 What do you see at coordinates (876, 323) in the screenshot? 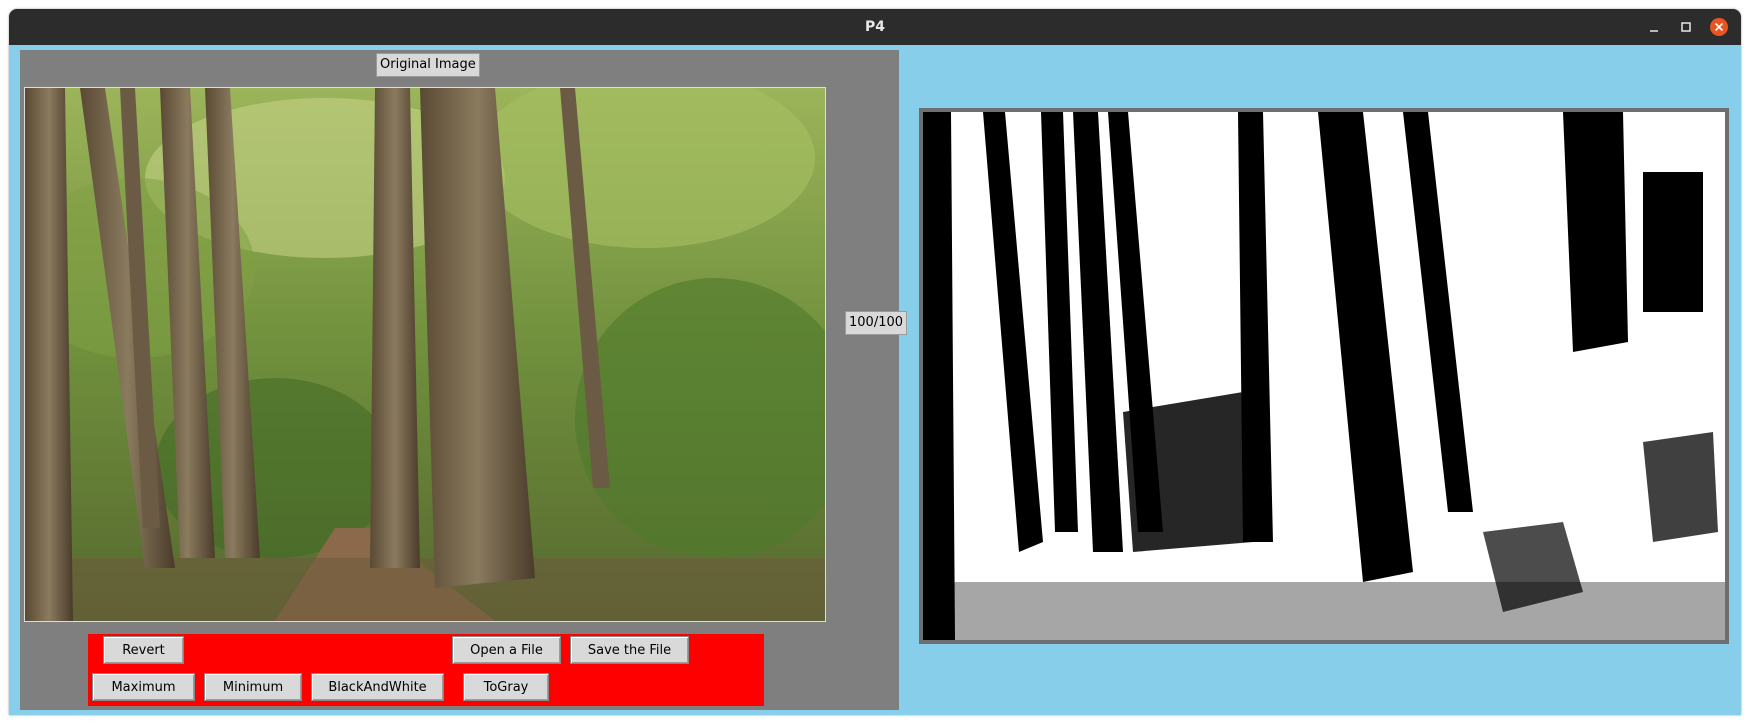
I see `image-counter: 100/100` at bounding box center [876, 323].